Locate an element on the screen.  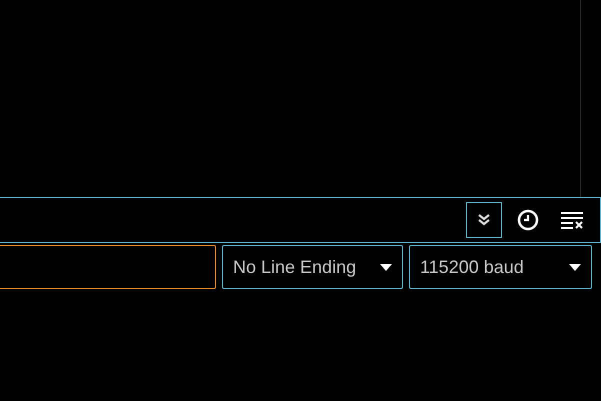
message-input is located at coordinates (108, 267).